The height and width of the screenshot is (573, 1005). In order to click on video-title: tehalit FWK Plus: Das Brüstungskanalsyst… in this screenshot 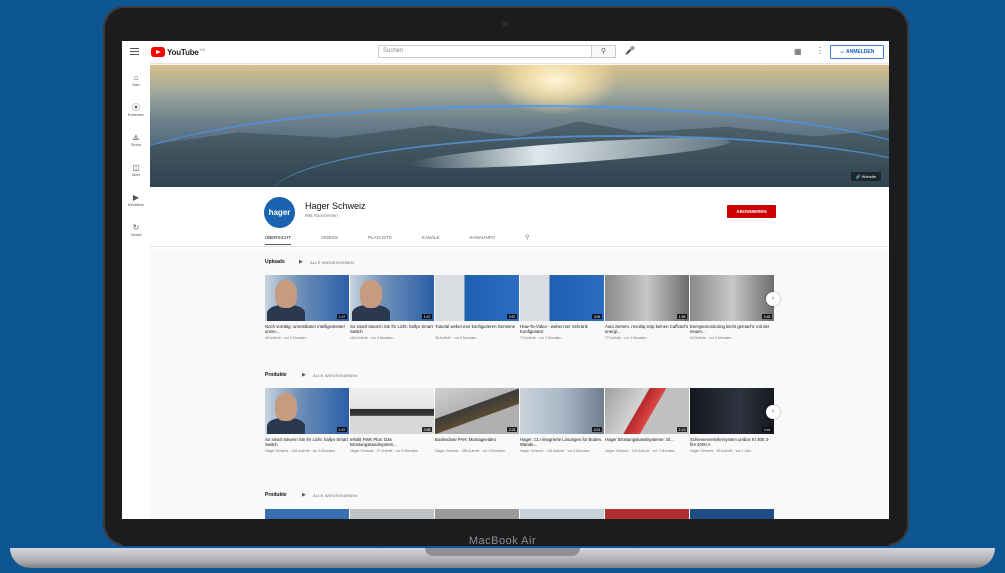, I will do `click(392, 442)`.